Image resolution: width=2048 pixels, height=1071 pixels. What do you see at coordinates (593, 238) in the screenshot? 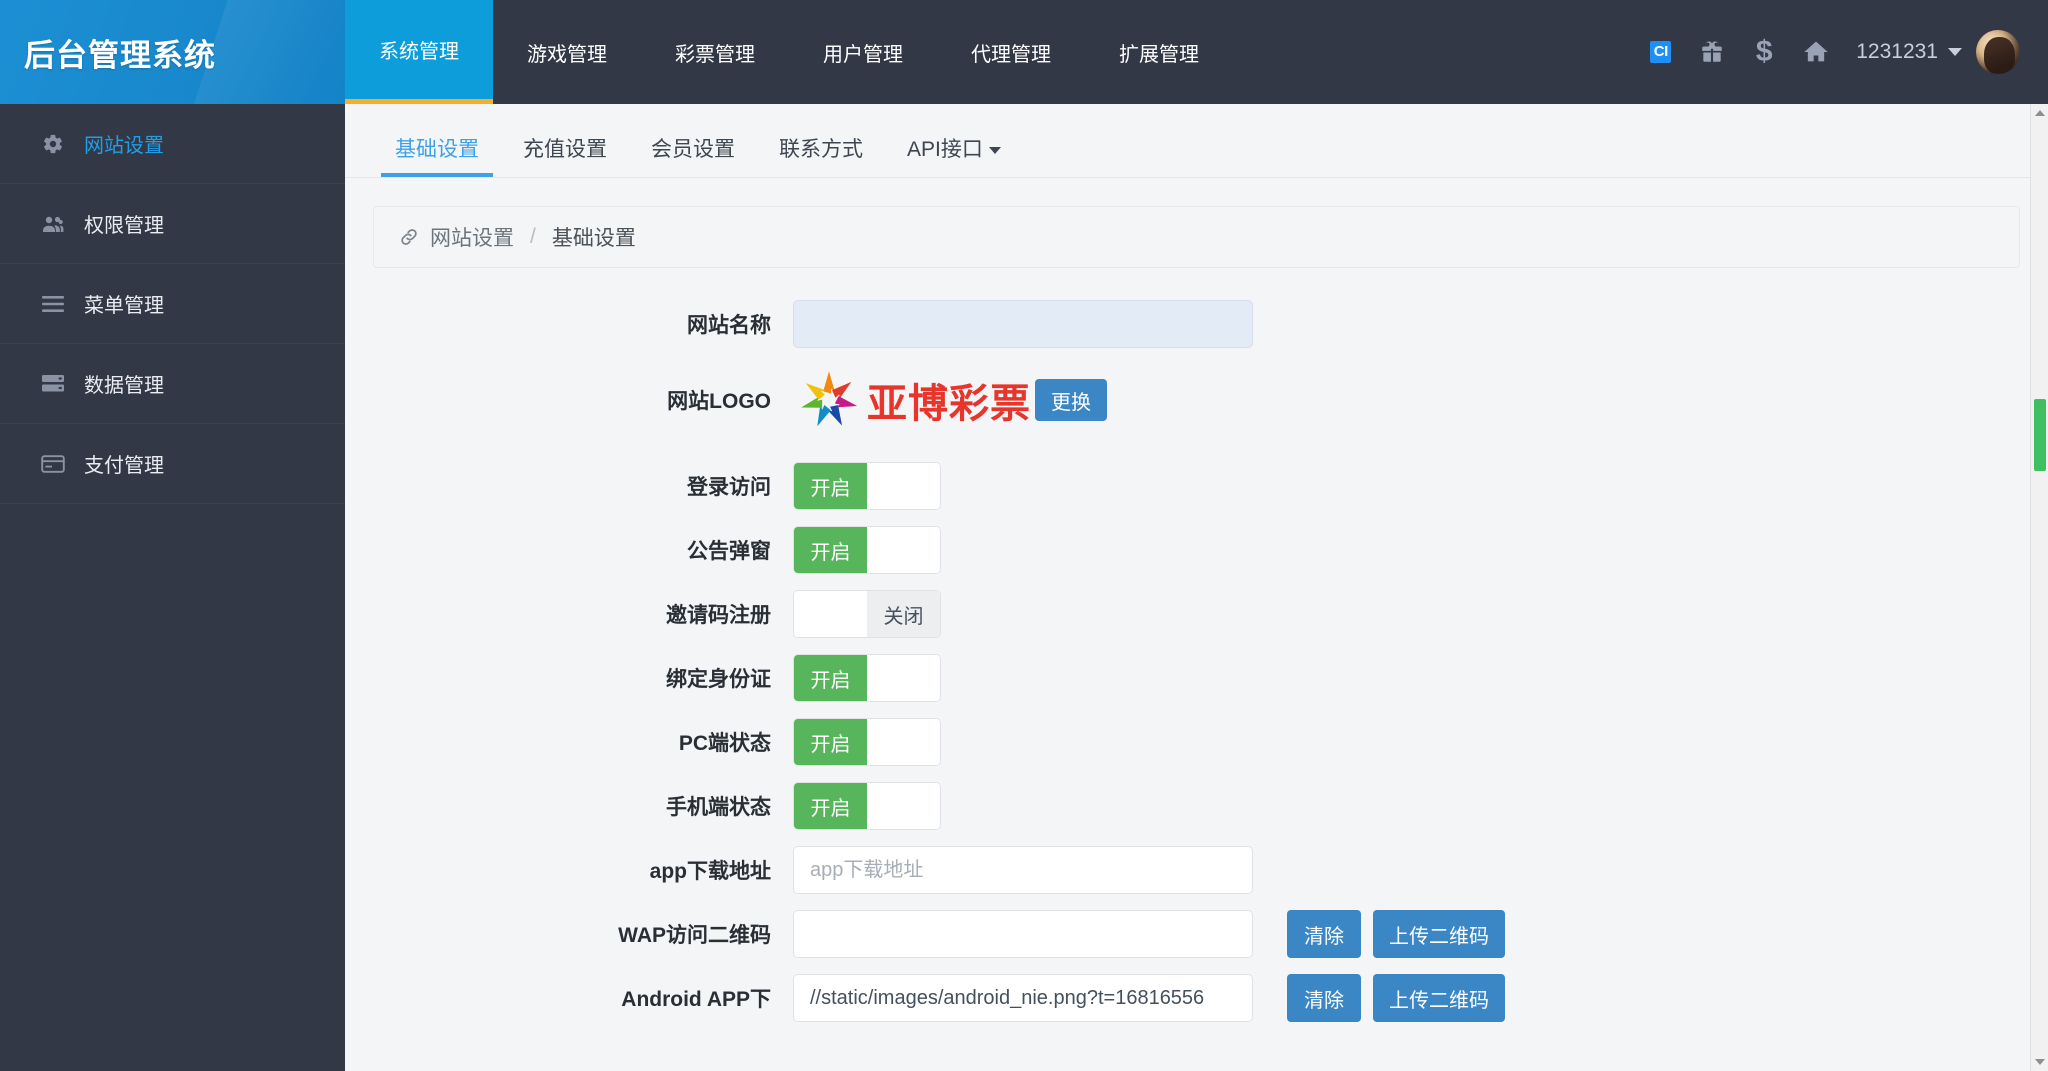
I see `breadcrumb-current: 基础设置` at bounding box center [593, 238].